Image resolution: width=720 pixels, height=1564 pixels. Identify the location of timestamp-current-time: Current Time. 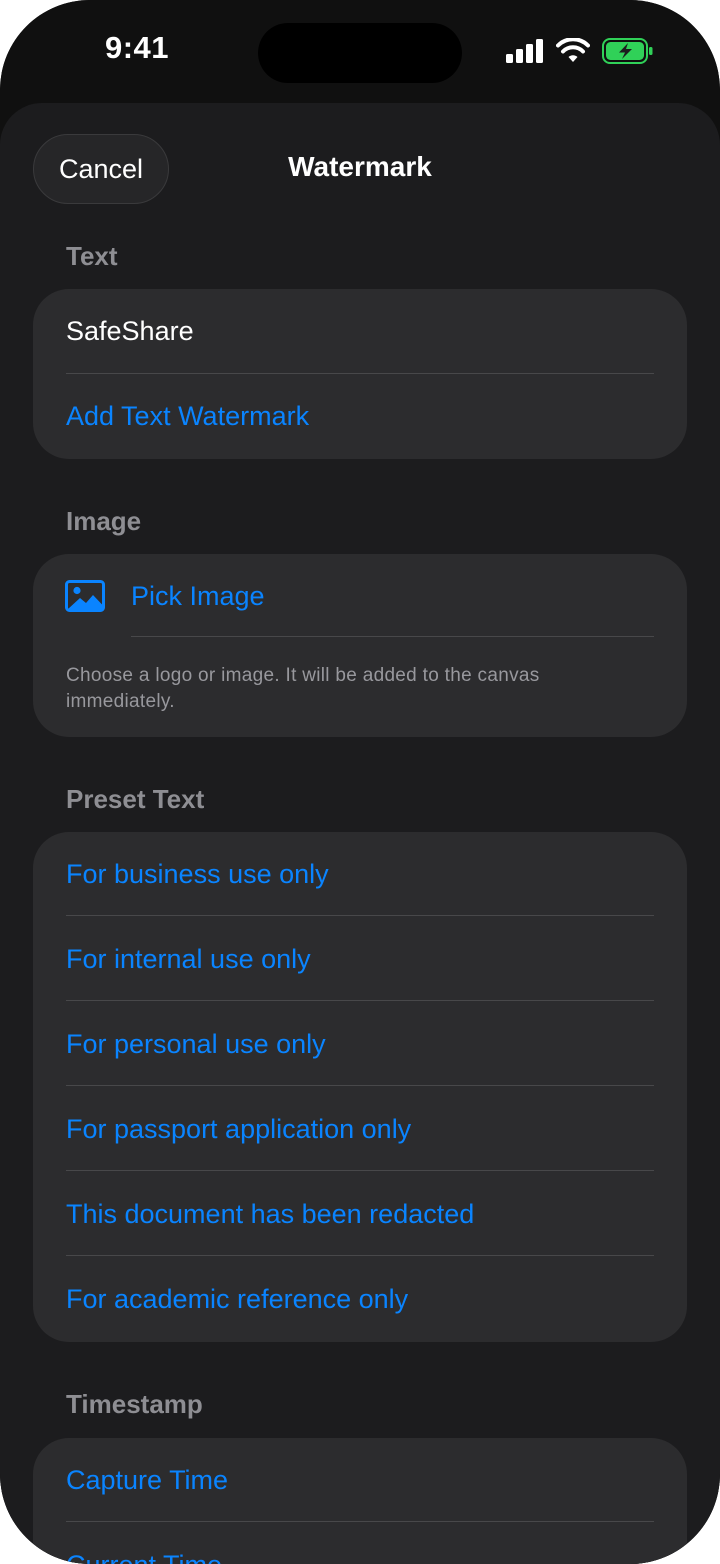
(376, 1543).